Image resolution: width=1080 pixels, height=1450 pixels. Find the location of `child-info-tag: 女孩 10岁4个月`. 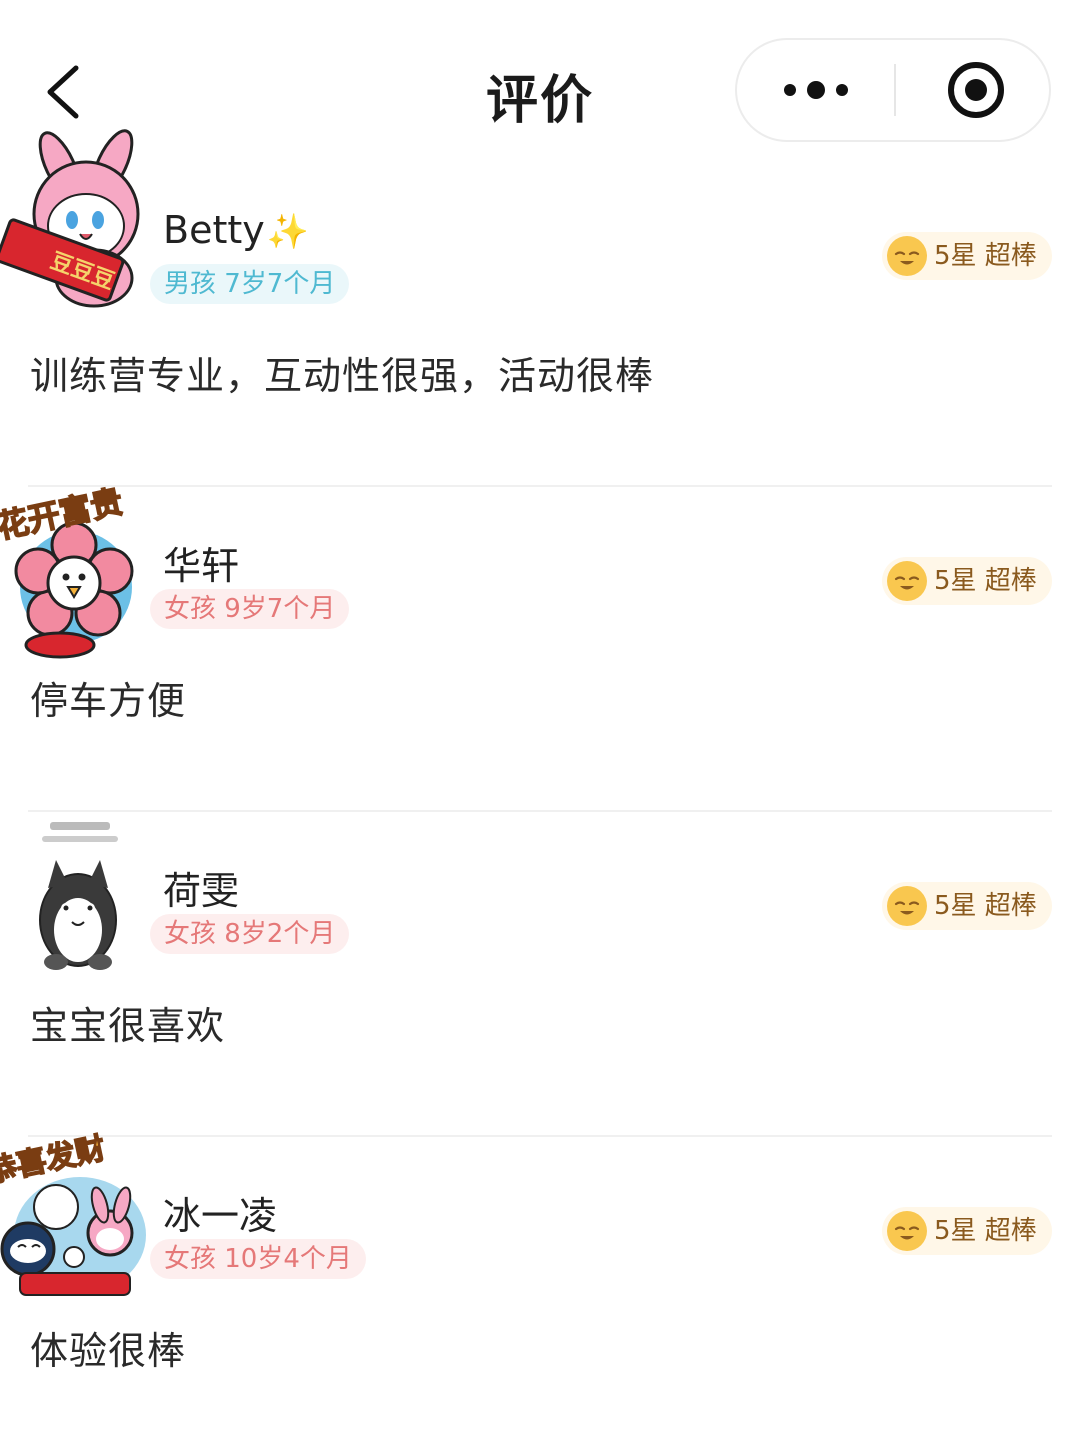

child-info-tag: 女孩 10岁4个月 is located at coordinates (258, 1259).